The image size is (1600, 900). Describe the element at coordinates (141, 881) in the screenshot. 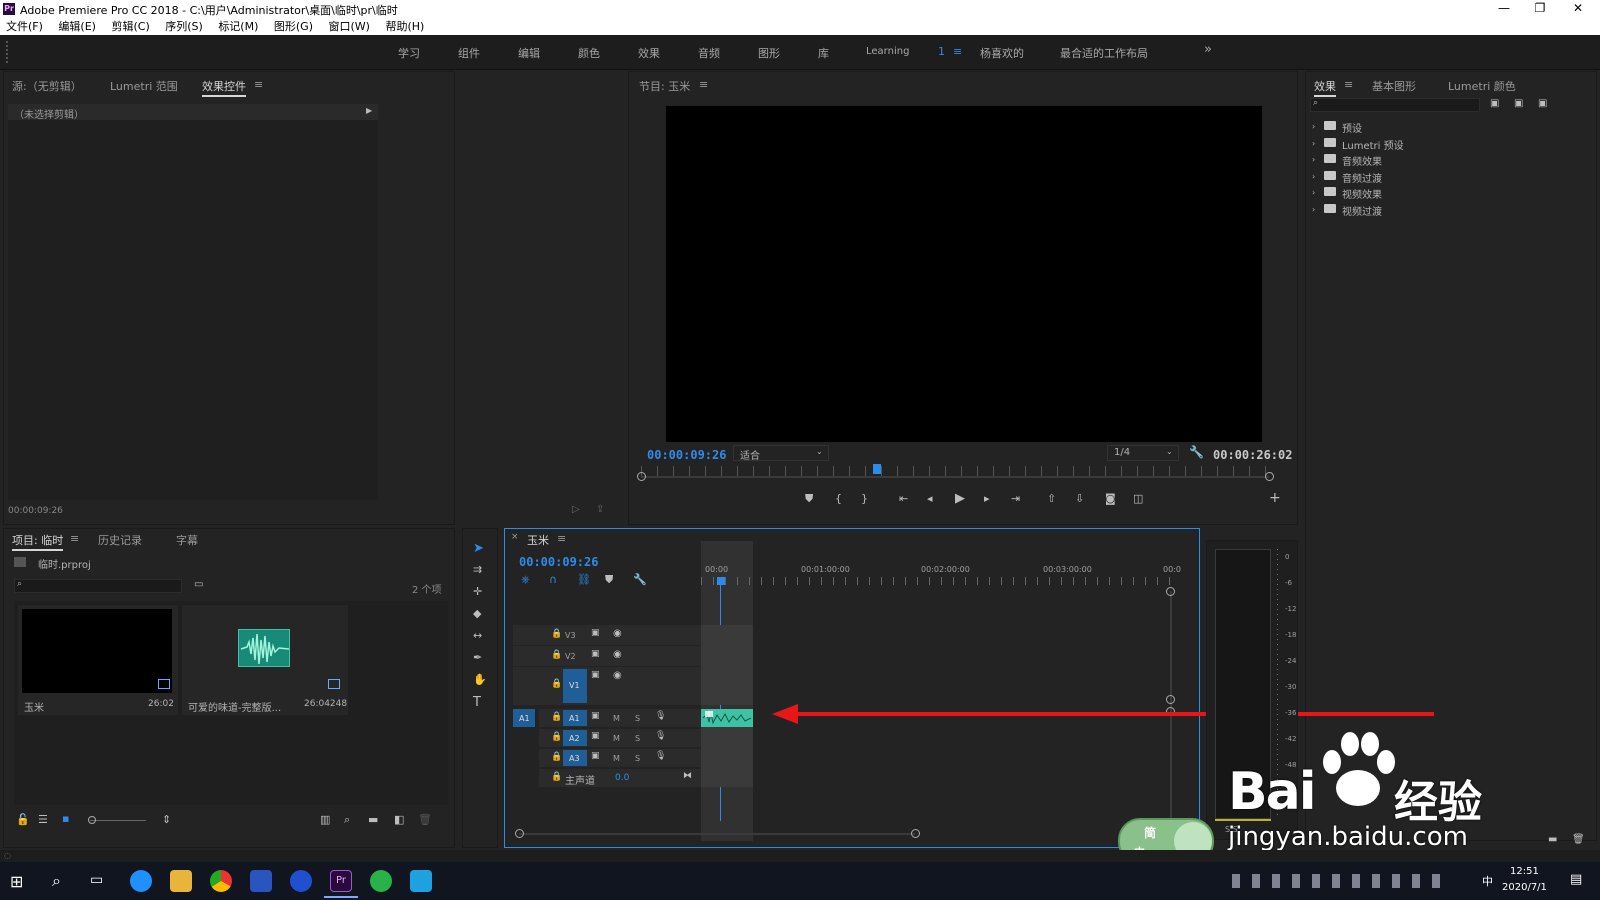

I see `browser-icon` at that location.